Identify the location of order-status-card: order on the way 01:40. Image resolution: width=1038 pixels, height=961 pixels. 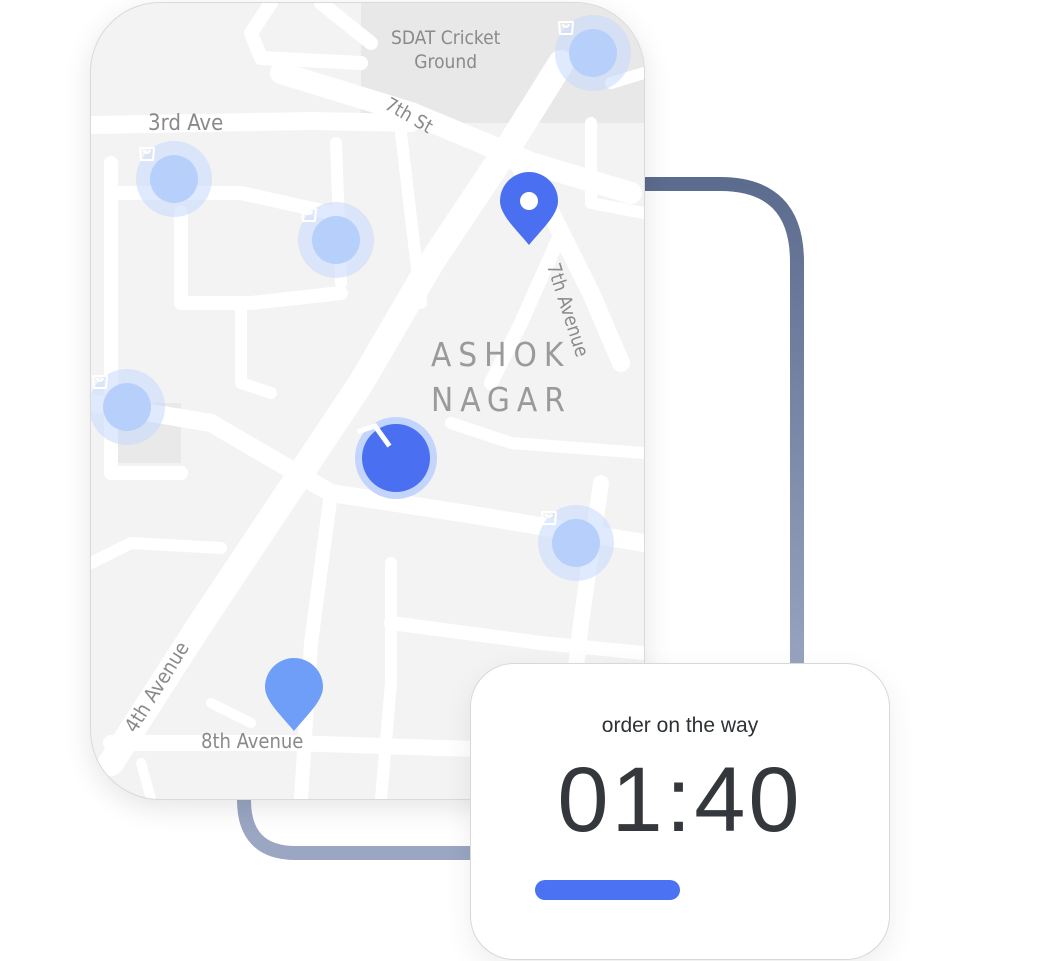
(680, 811).